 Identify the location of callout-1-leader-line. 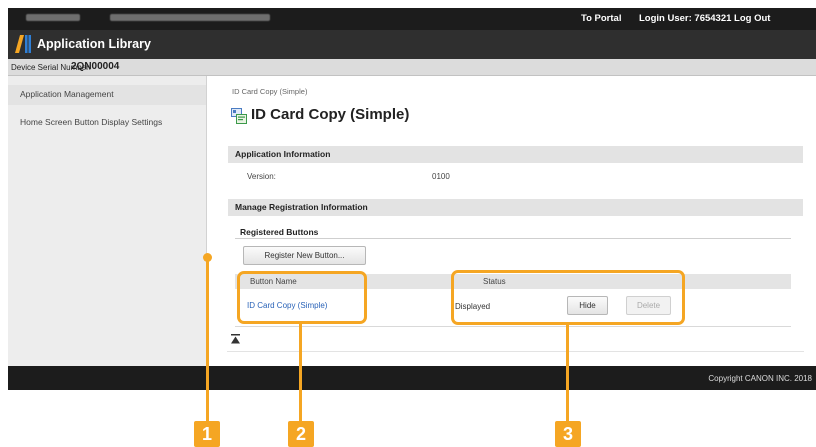
(207, 339).